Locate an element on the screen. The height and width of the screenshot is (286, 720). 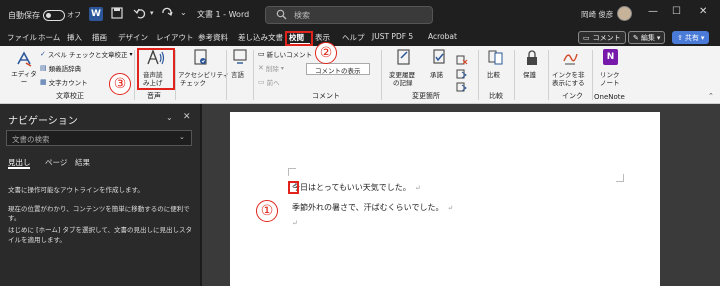
maximize-button: ☐ is located at coordinates (676, 11).